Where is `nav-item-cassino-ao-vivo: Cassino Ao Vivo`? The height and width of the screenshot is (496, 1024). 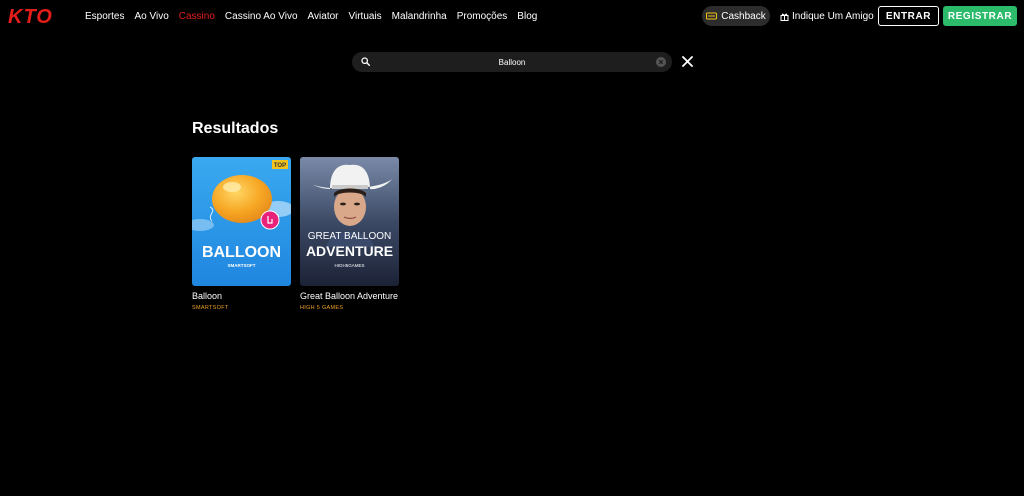 nav-item-cassino-ao-vivo: Cassino Ao Vivo is located at coordinates (261, 16).